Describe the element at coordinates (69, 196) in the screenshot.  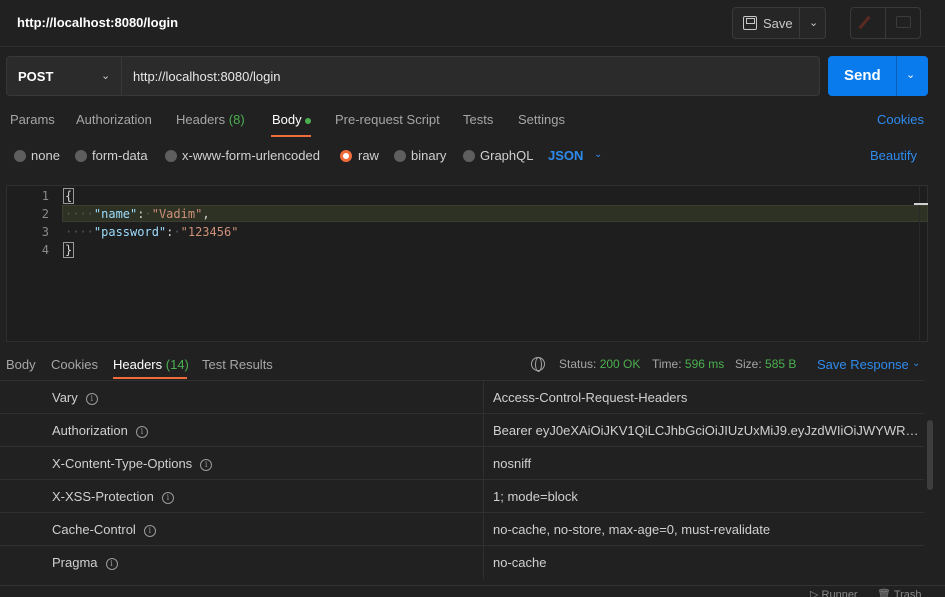
I see `code-line-1: {` at that location.